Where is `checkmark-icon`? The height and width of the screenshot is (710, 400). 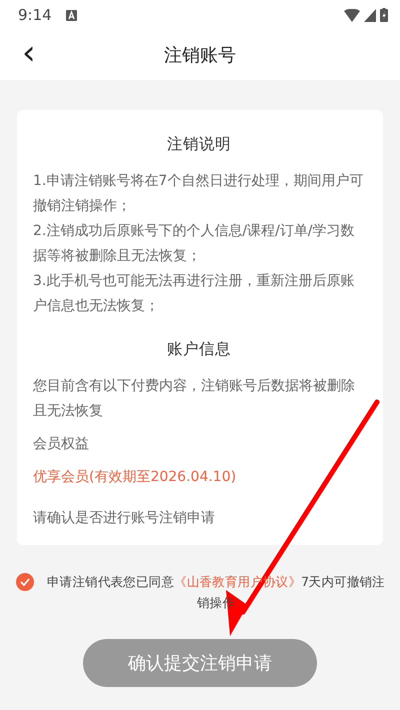
checkmark-icon is located at coordinates (25, 582).